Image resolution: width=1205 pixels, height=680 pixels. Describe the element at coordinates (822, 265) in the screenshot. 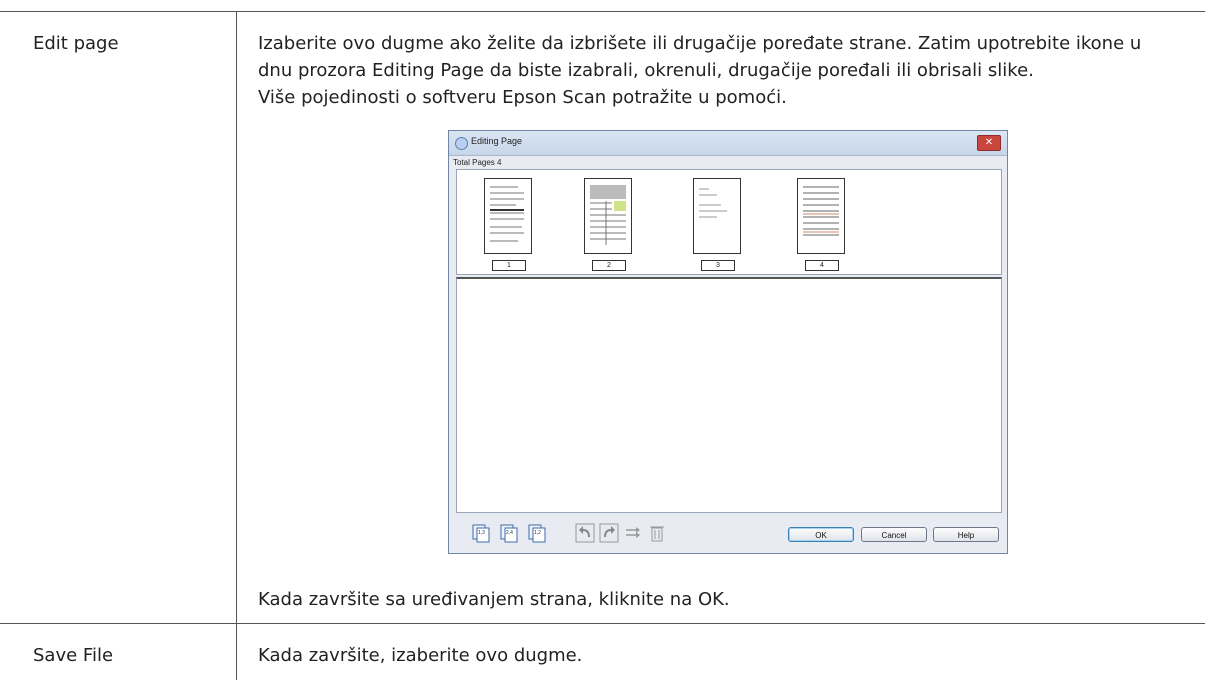

I see `page-number: 4` at that location.